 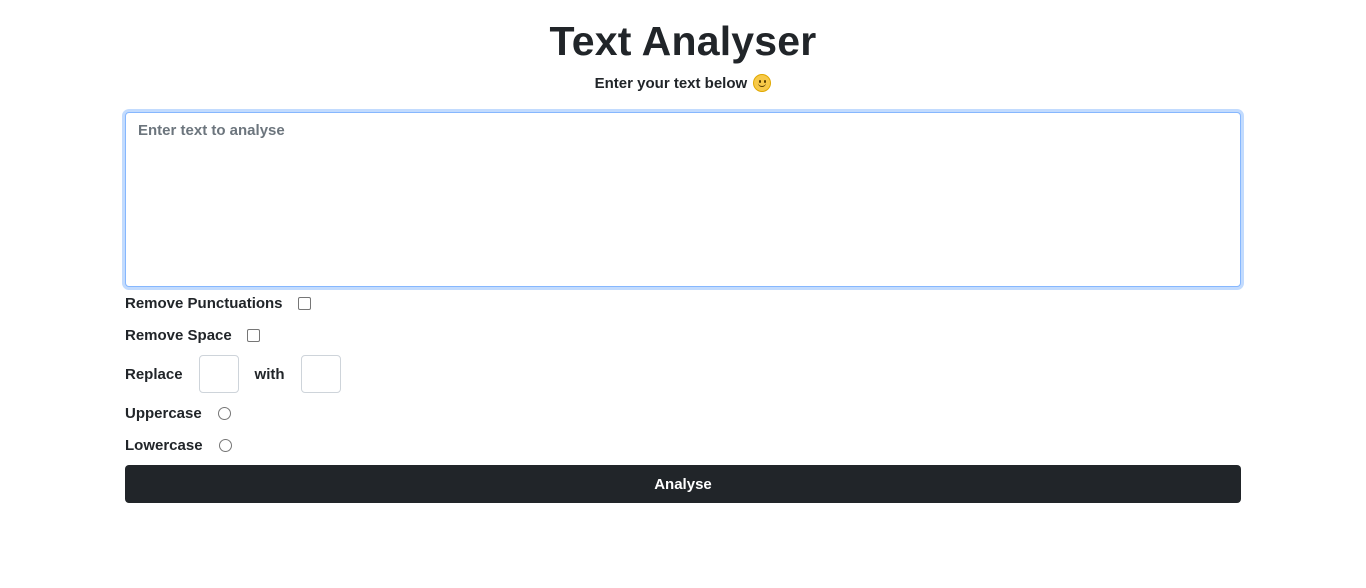 I want to click on lowercase-option: Lowercase, so click(x=178, y=445).